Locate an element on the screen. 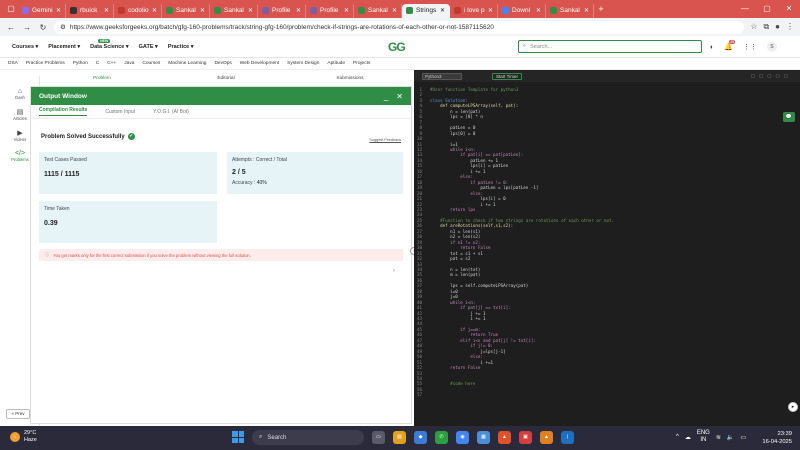 This screenshot has width=800, height=450. tab-compilation-results: Compilation Results is located at coordinates (63, 111).